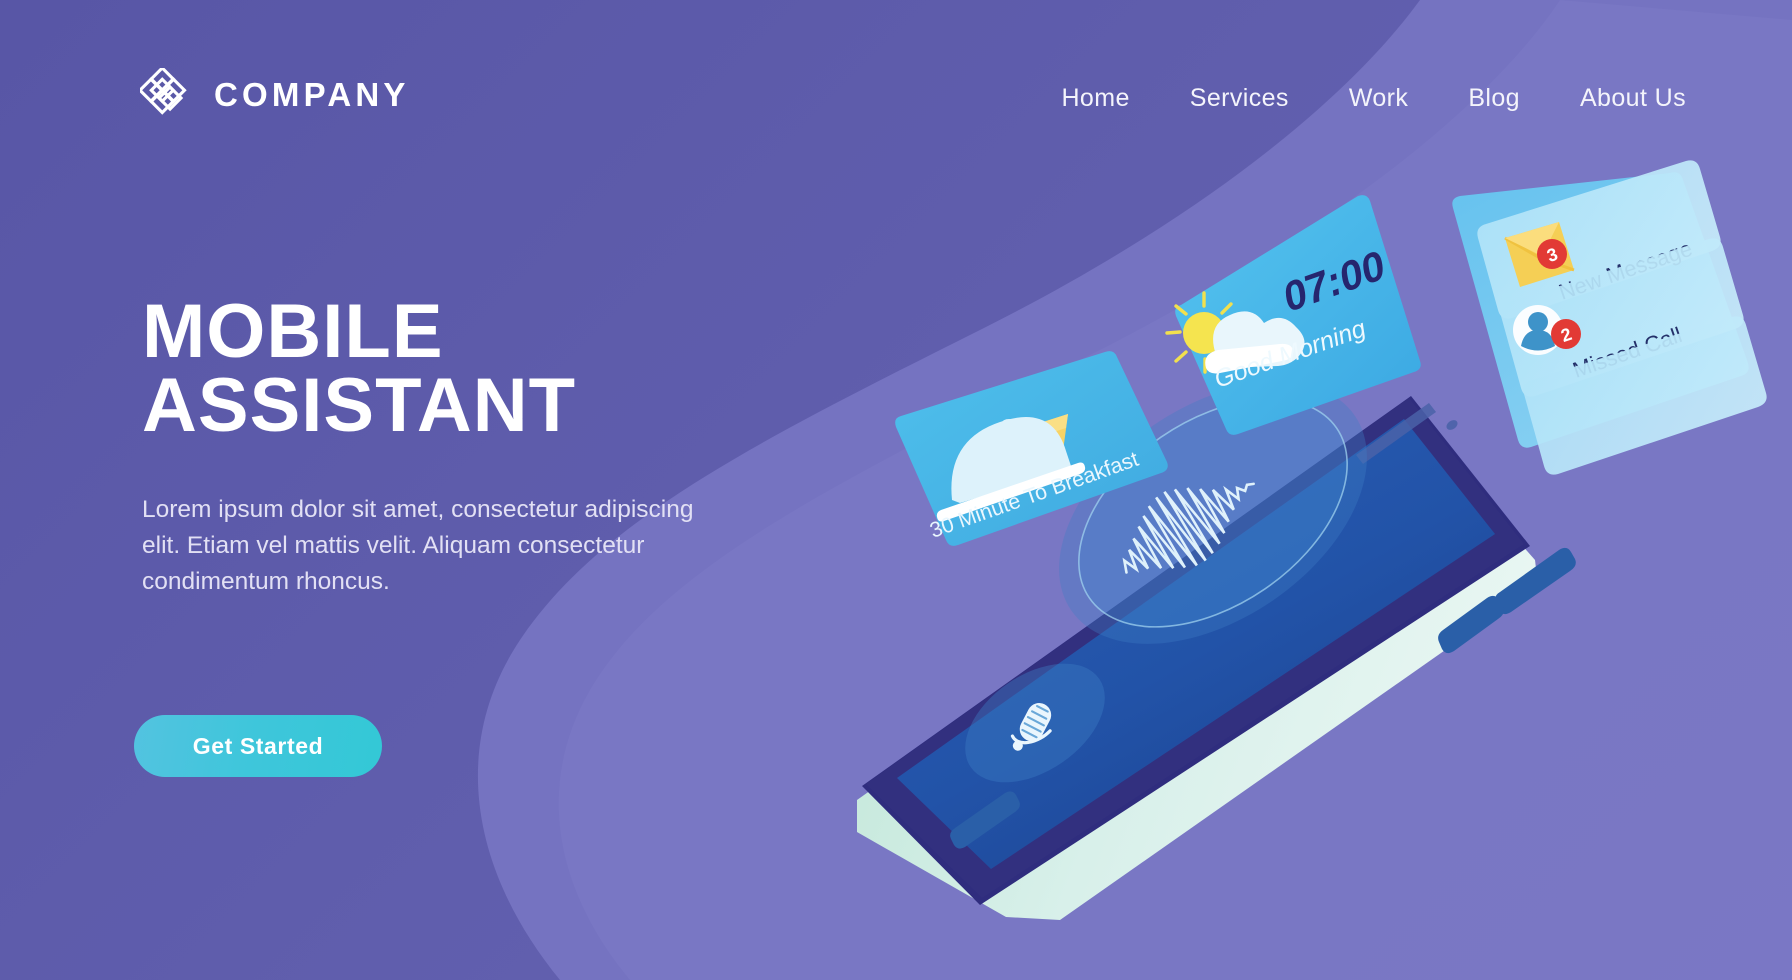 Image resolution: width=1792 pixels, height=980 pixels. Describe the element at coordinates (1566, 334) in the screenshot. I see `badge-missed-call: 2` at that location.